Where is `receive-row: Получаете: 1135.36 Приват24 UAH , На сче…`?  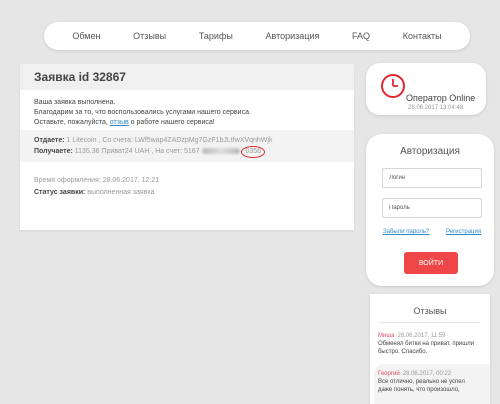 receive-row: Получаете: 1135.36 Приват24 UAH , На сче… is located at coordinates (187, 152).